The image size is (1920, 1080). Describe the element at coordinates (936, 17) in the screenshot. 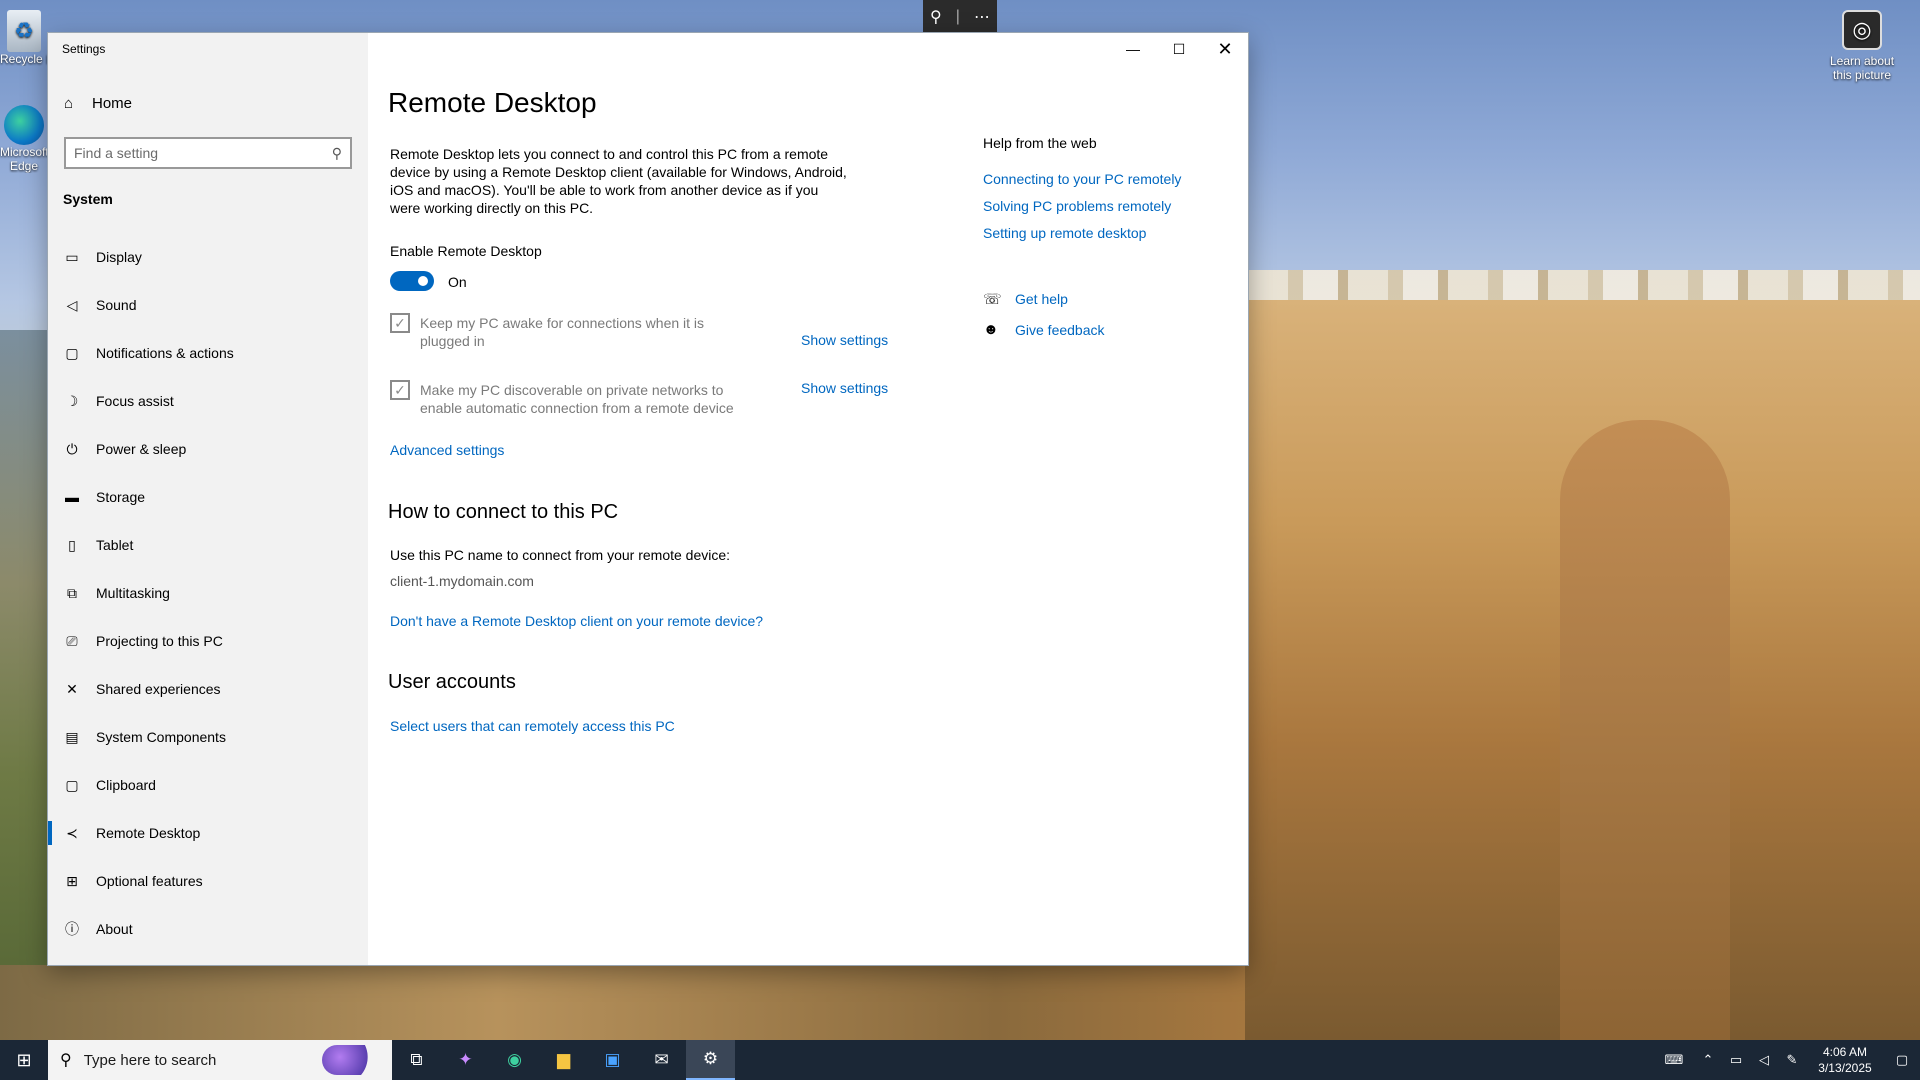

I see `zoom-icon: ⚲` at that location.